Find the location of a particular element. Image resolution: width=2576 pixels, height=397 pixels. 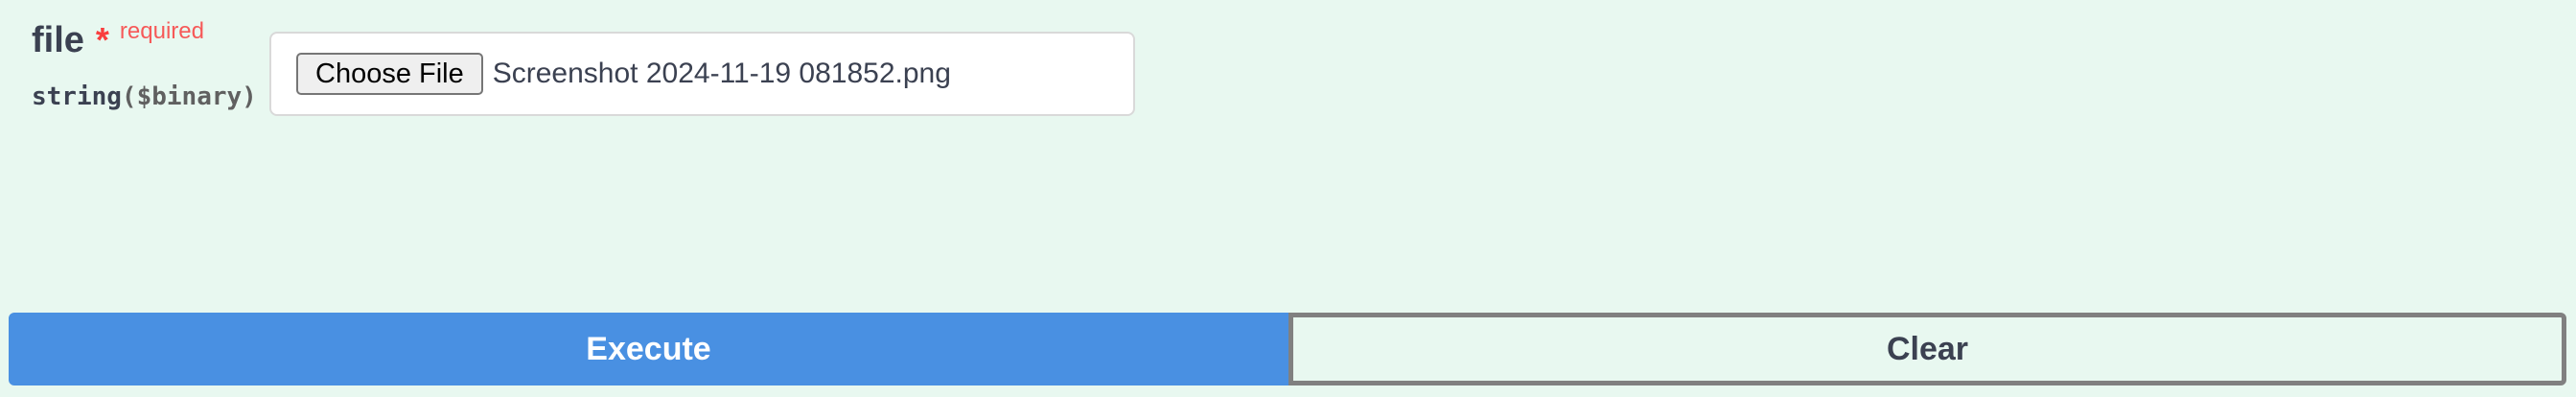

parameter-type: string($binary) is located at coordinates (144, 97).